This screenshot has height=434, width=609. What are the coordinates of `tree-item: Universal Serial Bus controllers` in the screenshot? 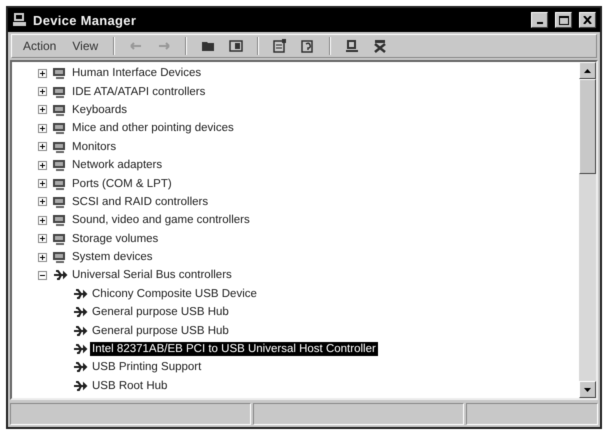 It's located at (152, 275).